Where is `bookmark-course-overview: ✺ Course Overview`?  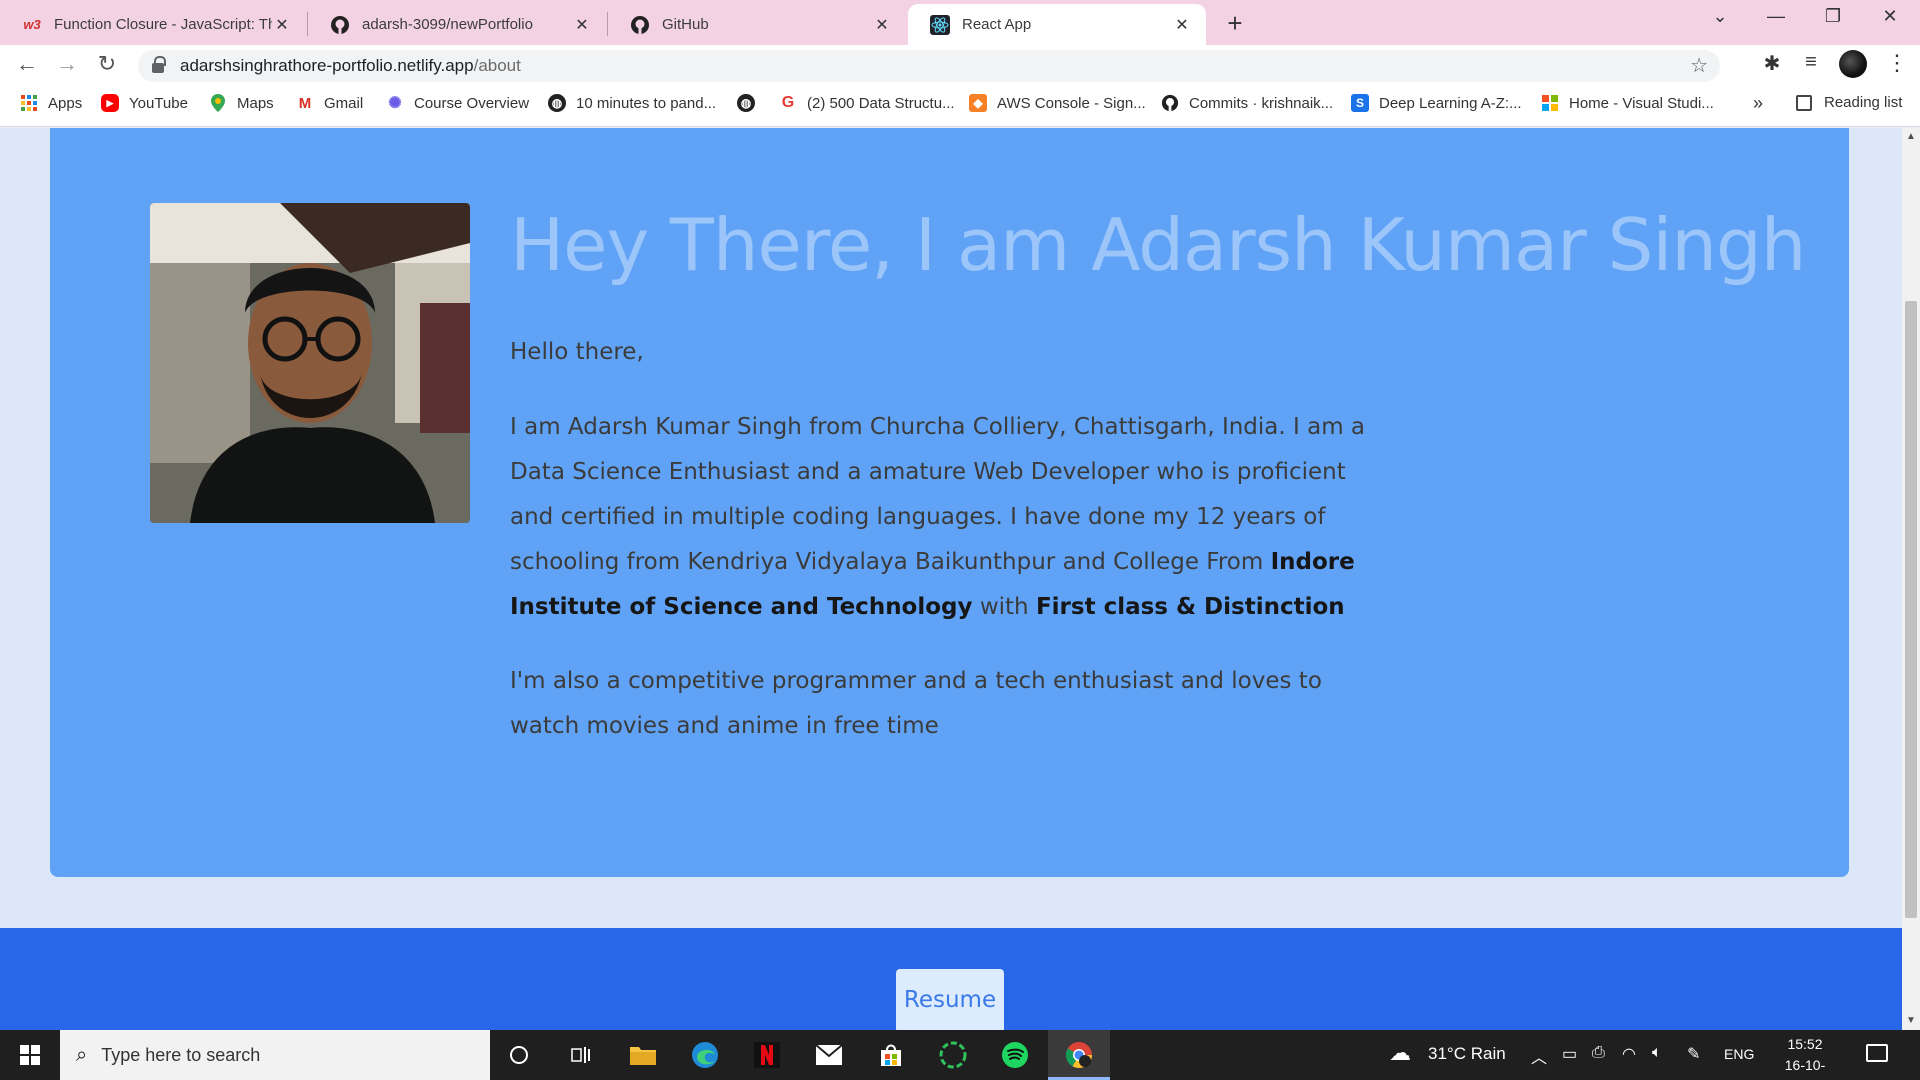
bookmark-course-overview: ✺ Course Overview is located at coordinates (458, 103).